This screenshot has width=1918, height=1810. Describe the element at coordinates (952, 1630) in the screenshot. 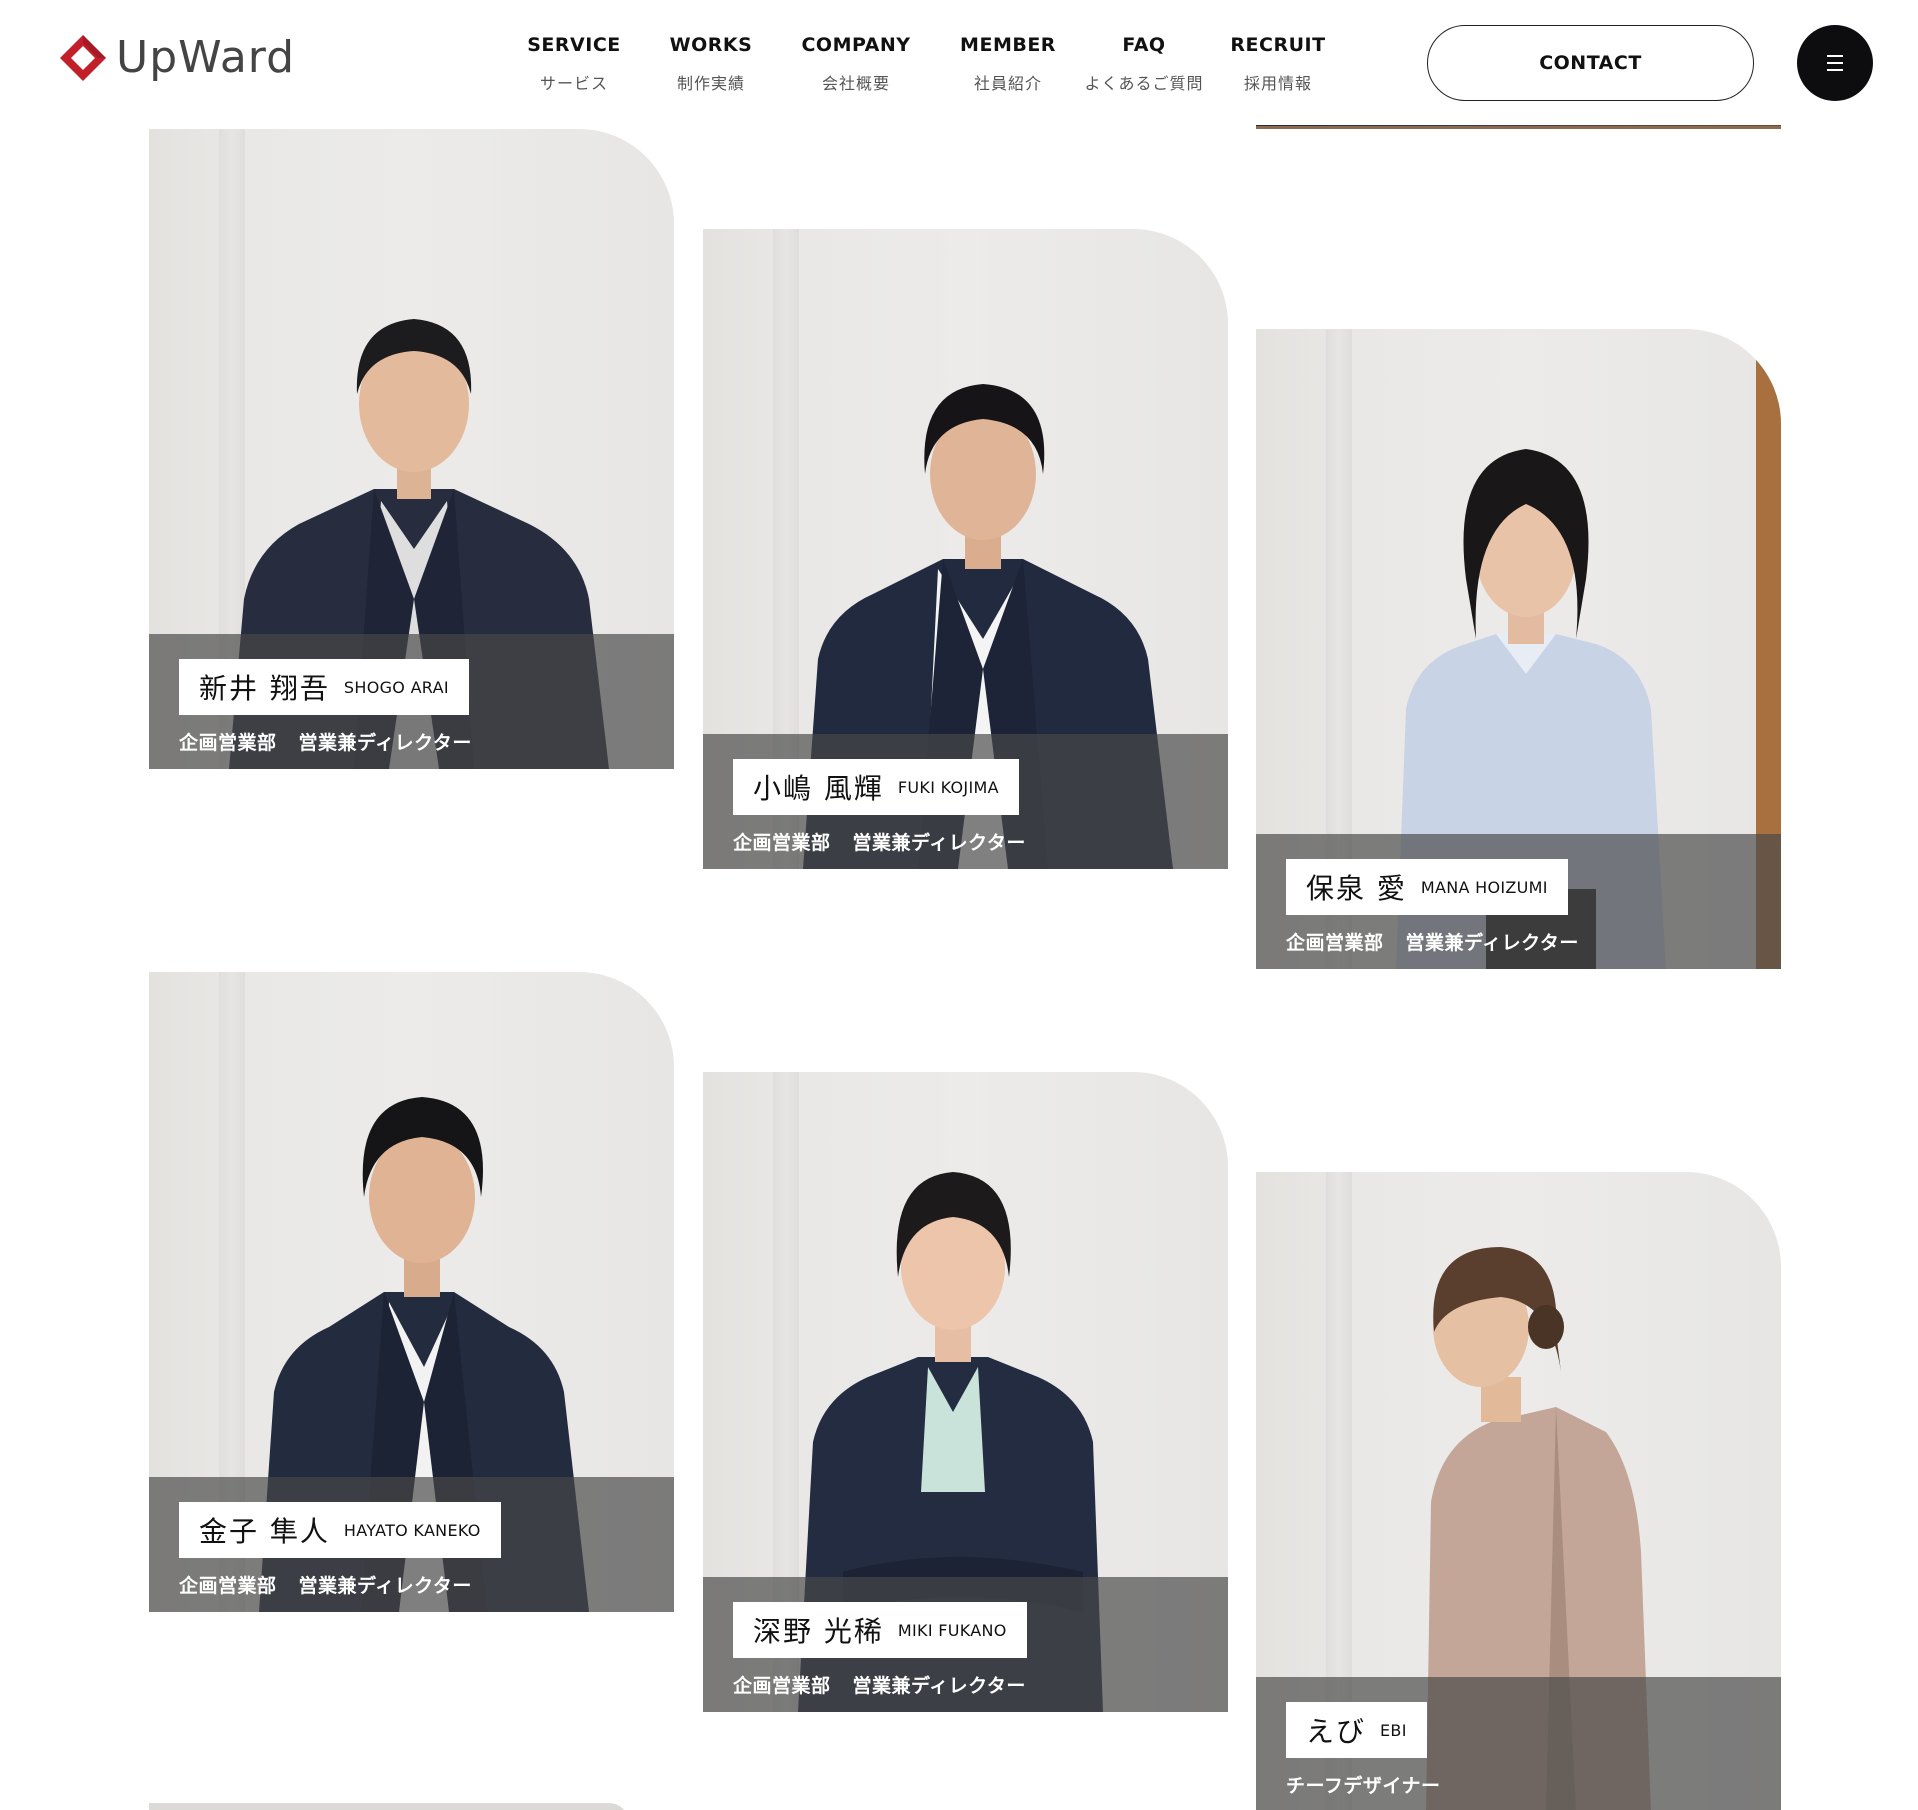

I see `member-name-en: MIKI FUKANO` at that location.